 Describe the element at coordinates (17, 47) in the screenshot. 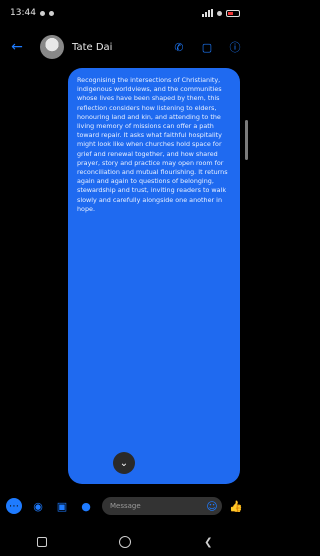

I see `back-arrow-icon: ←` at that location.